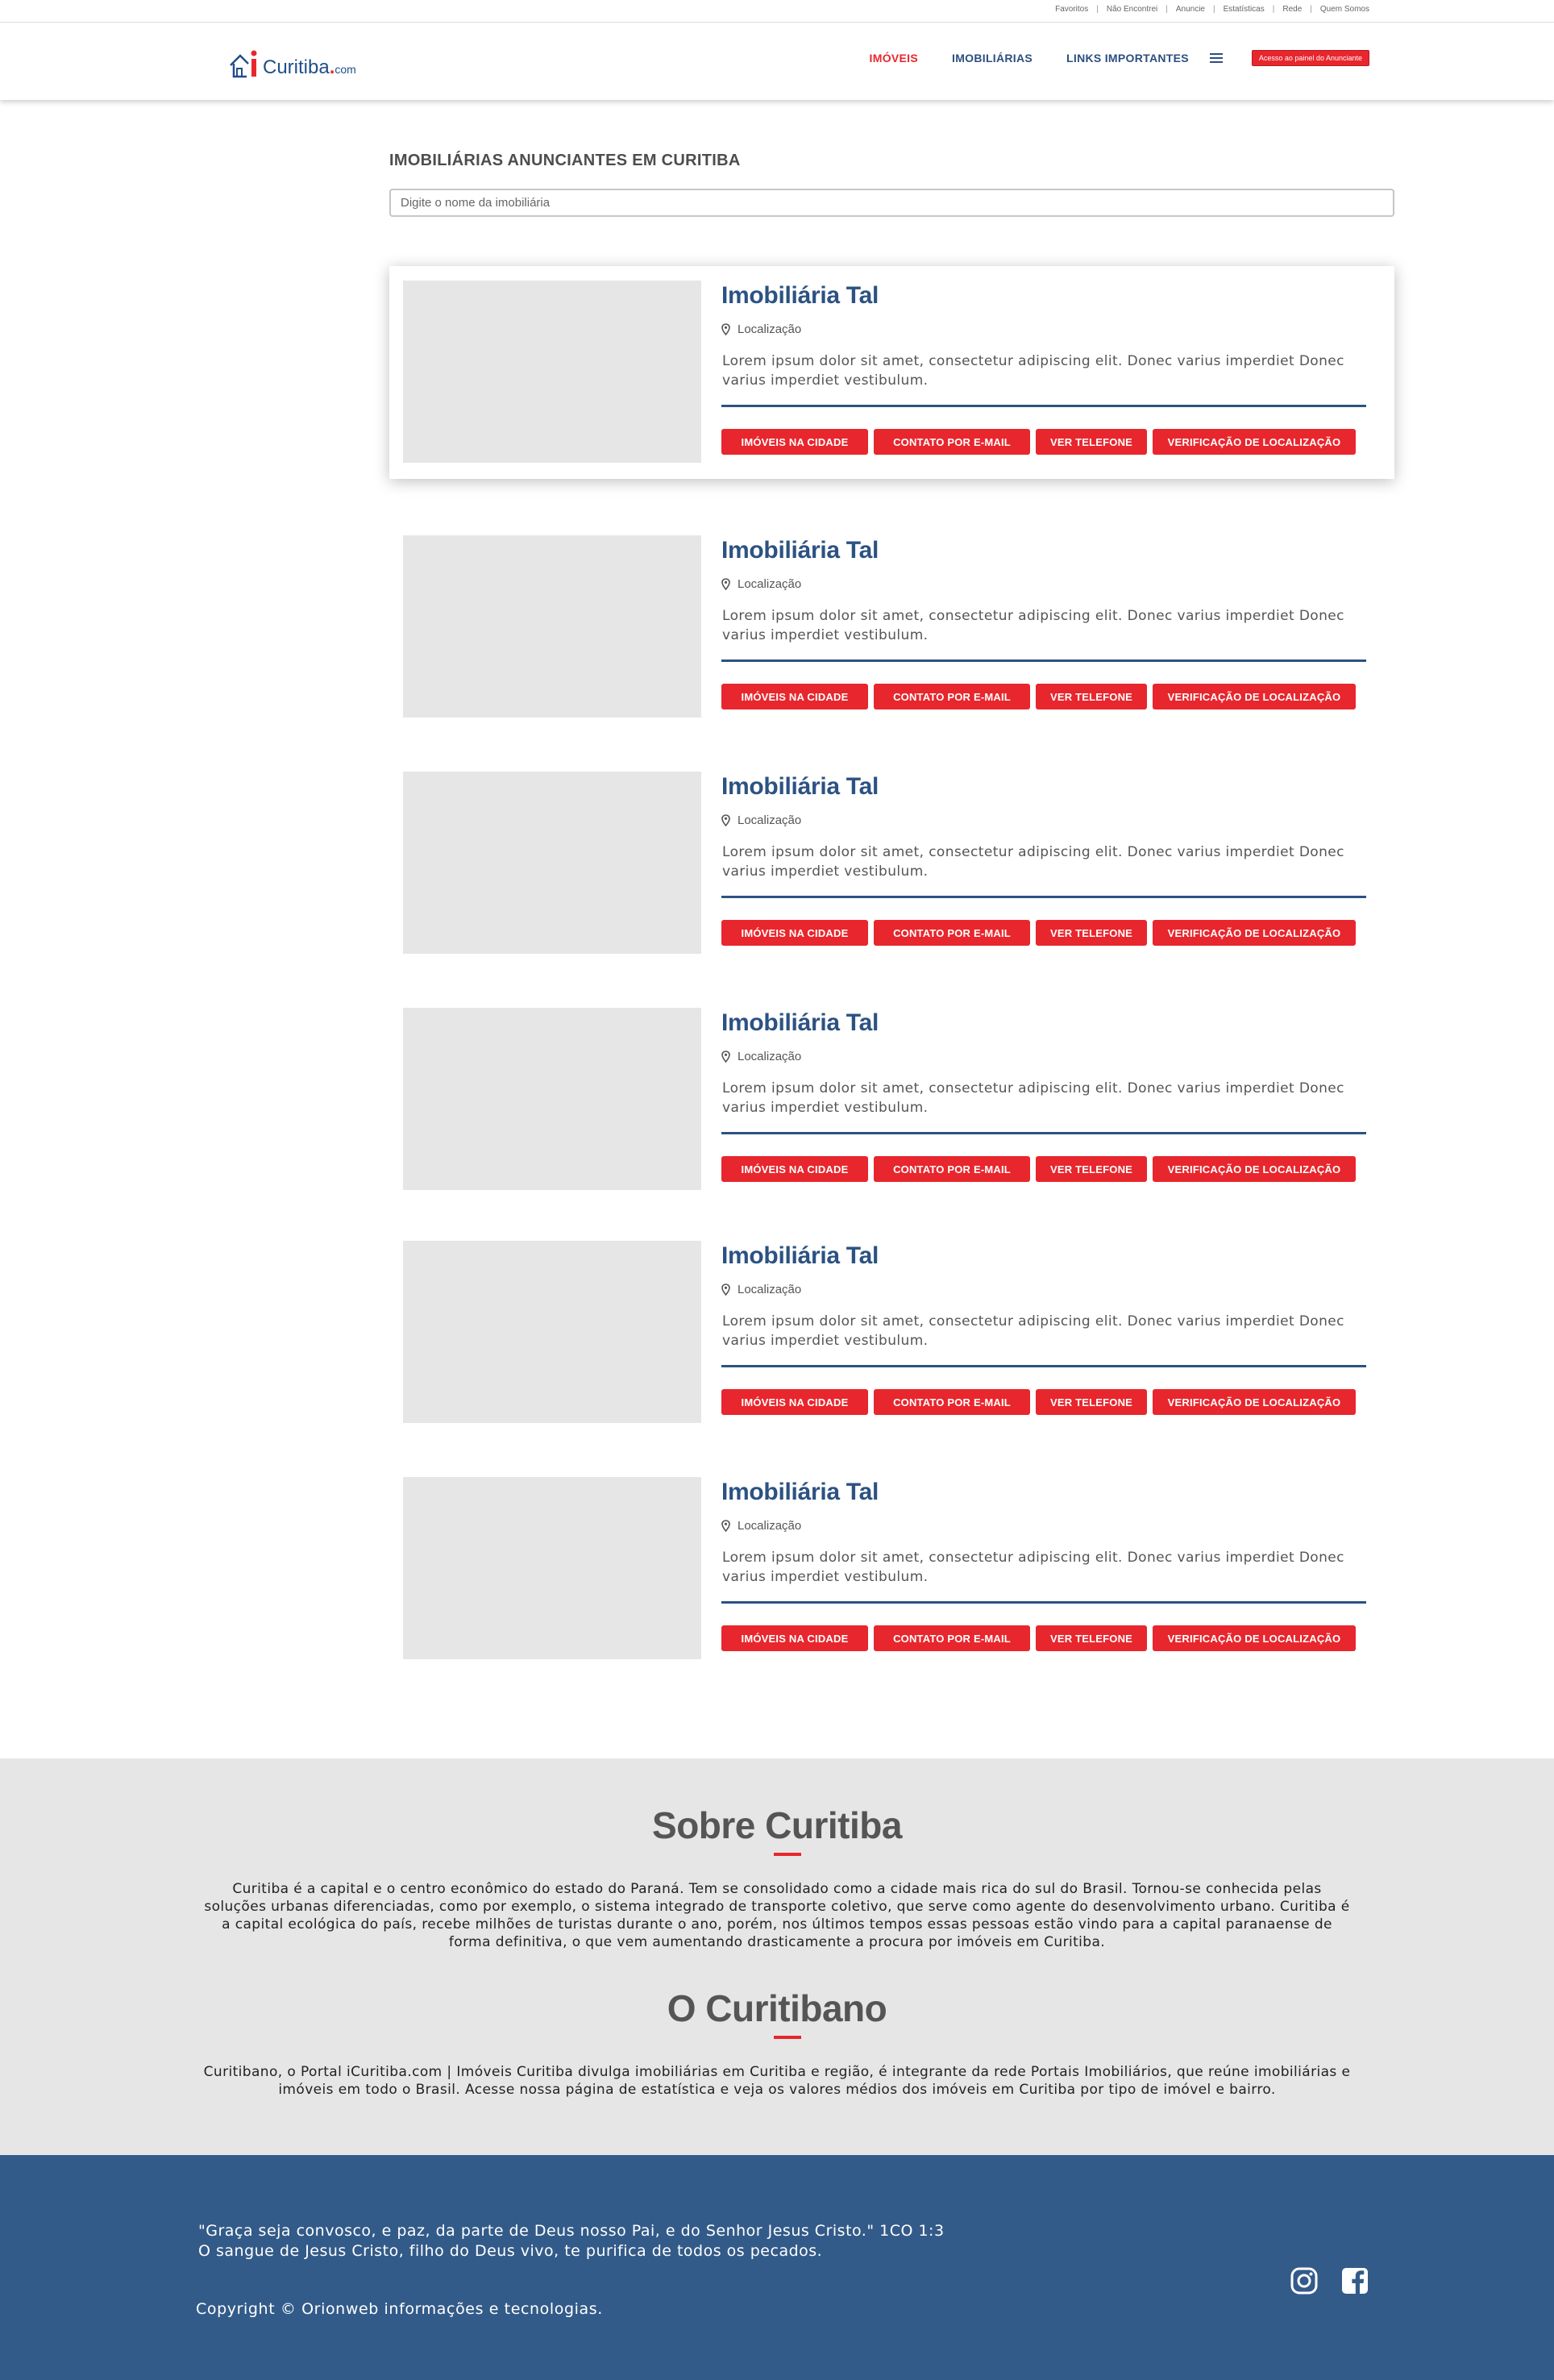 This screenshot has width=1554, height=2380. I want to click on link-quem-somos: Quem Somos, so click(1344, 9).